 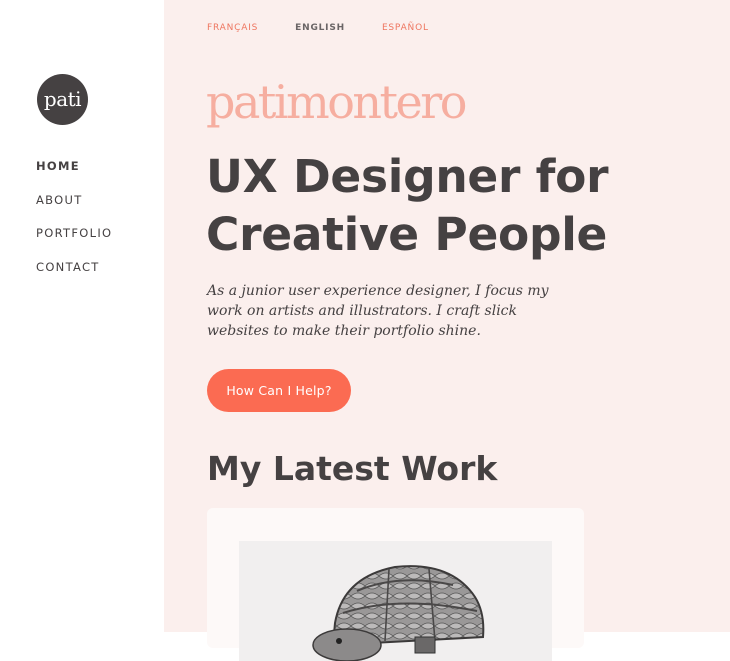 I want to click on nav-item-home: HOME, so click(x=74, y=174).